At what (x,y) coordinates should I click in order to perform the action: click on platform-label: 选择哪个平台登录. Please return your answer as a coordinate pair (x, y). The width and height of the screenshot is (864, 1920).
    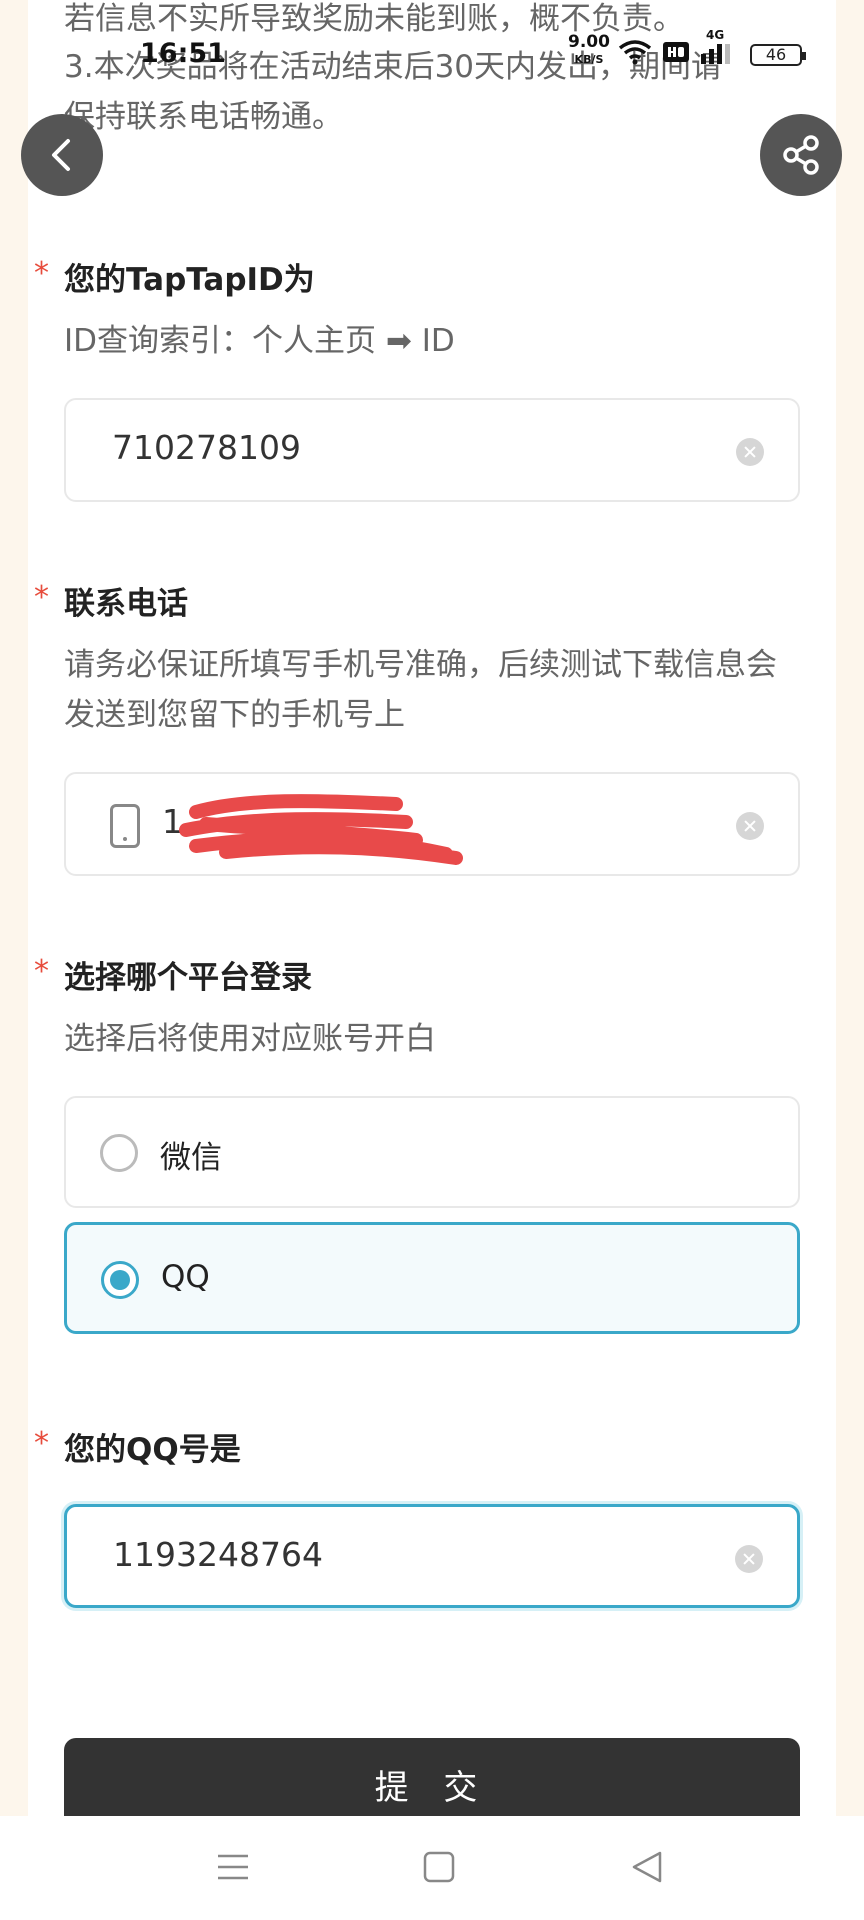
    Looking at the image, I should click on (188, 978).